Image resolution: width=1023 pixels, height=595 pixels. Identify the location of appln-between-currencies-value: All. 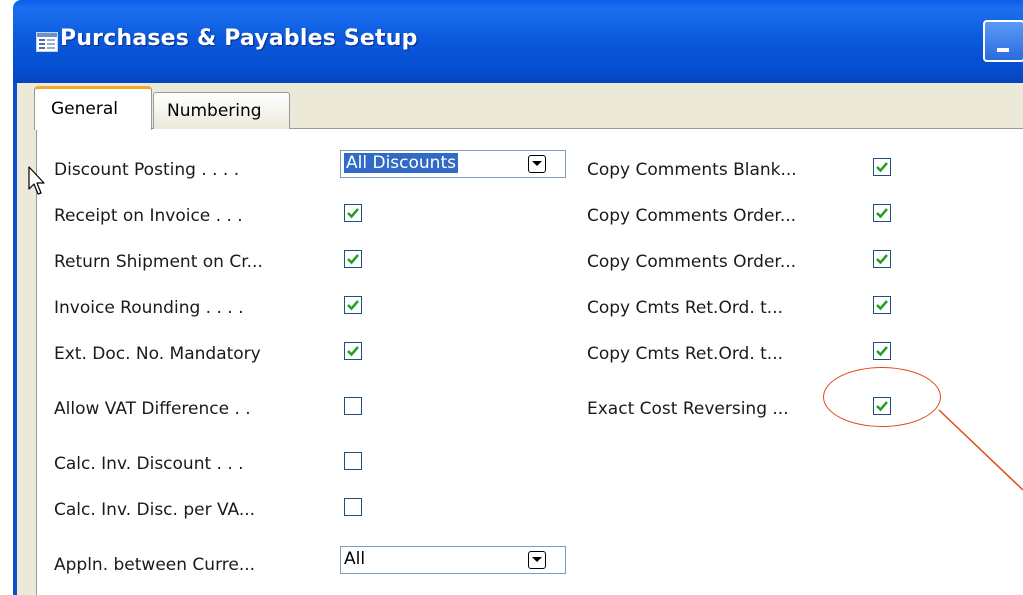
(355, 559).